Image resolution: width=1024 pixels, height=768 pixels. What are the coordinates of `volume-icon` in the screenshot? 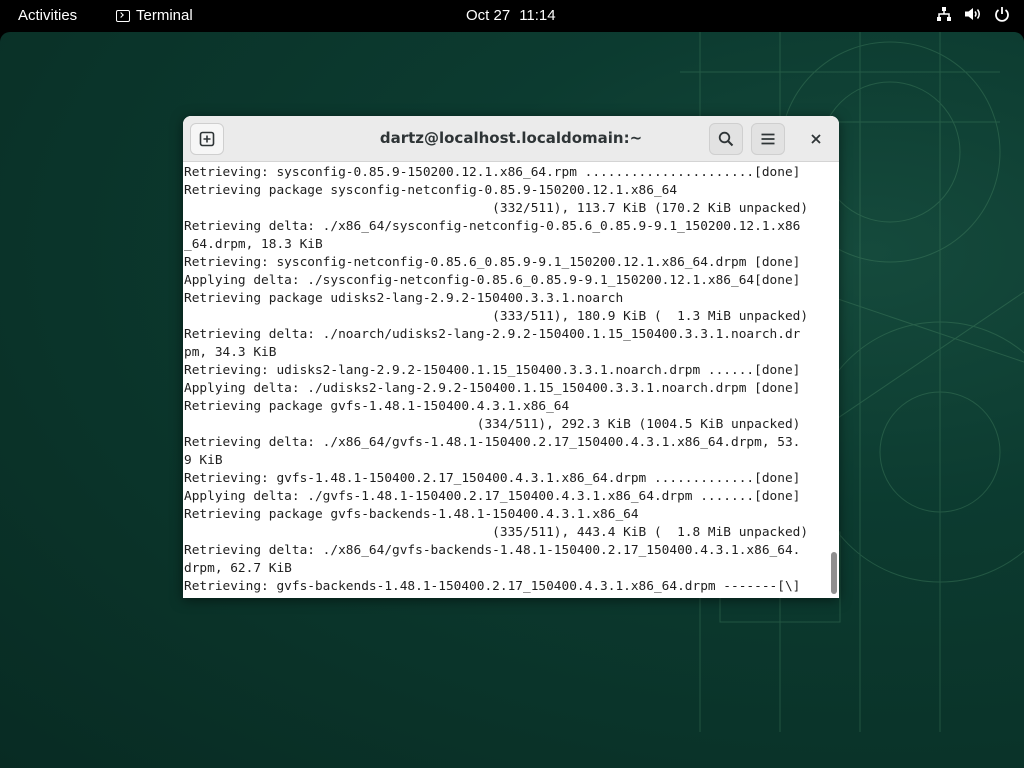 It's located at (972, 14).